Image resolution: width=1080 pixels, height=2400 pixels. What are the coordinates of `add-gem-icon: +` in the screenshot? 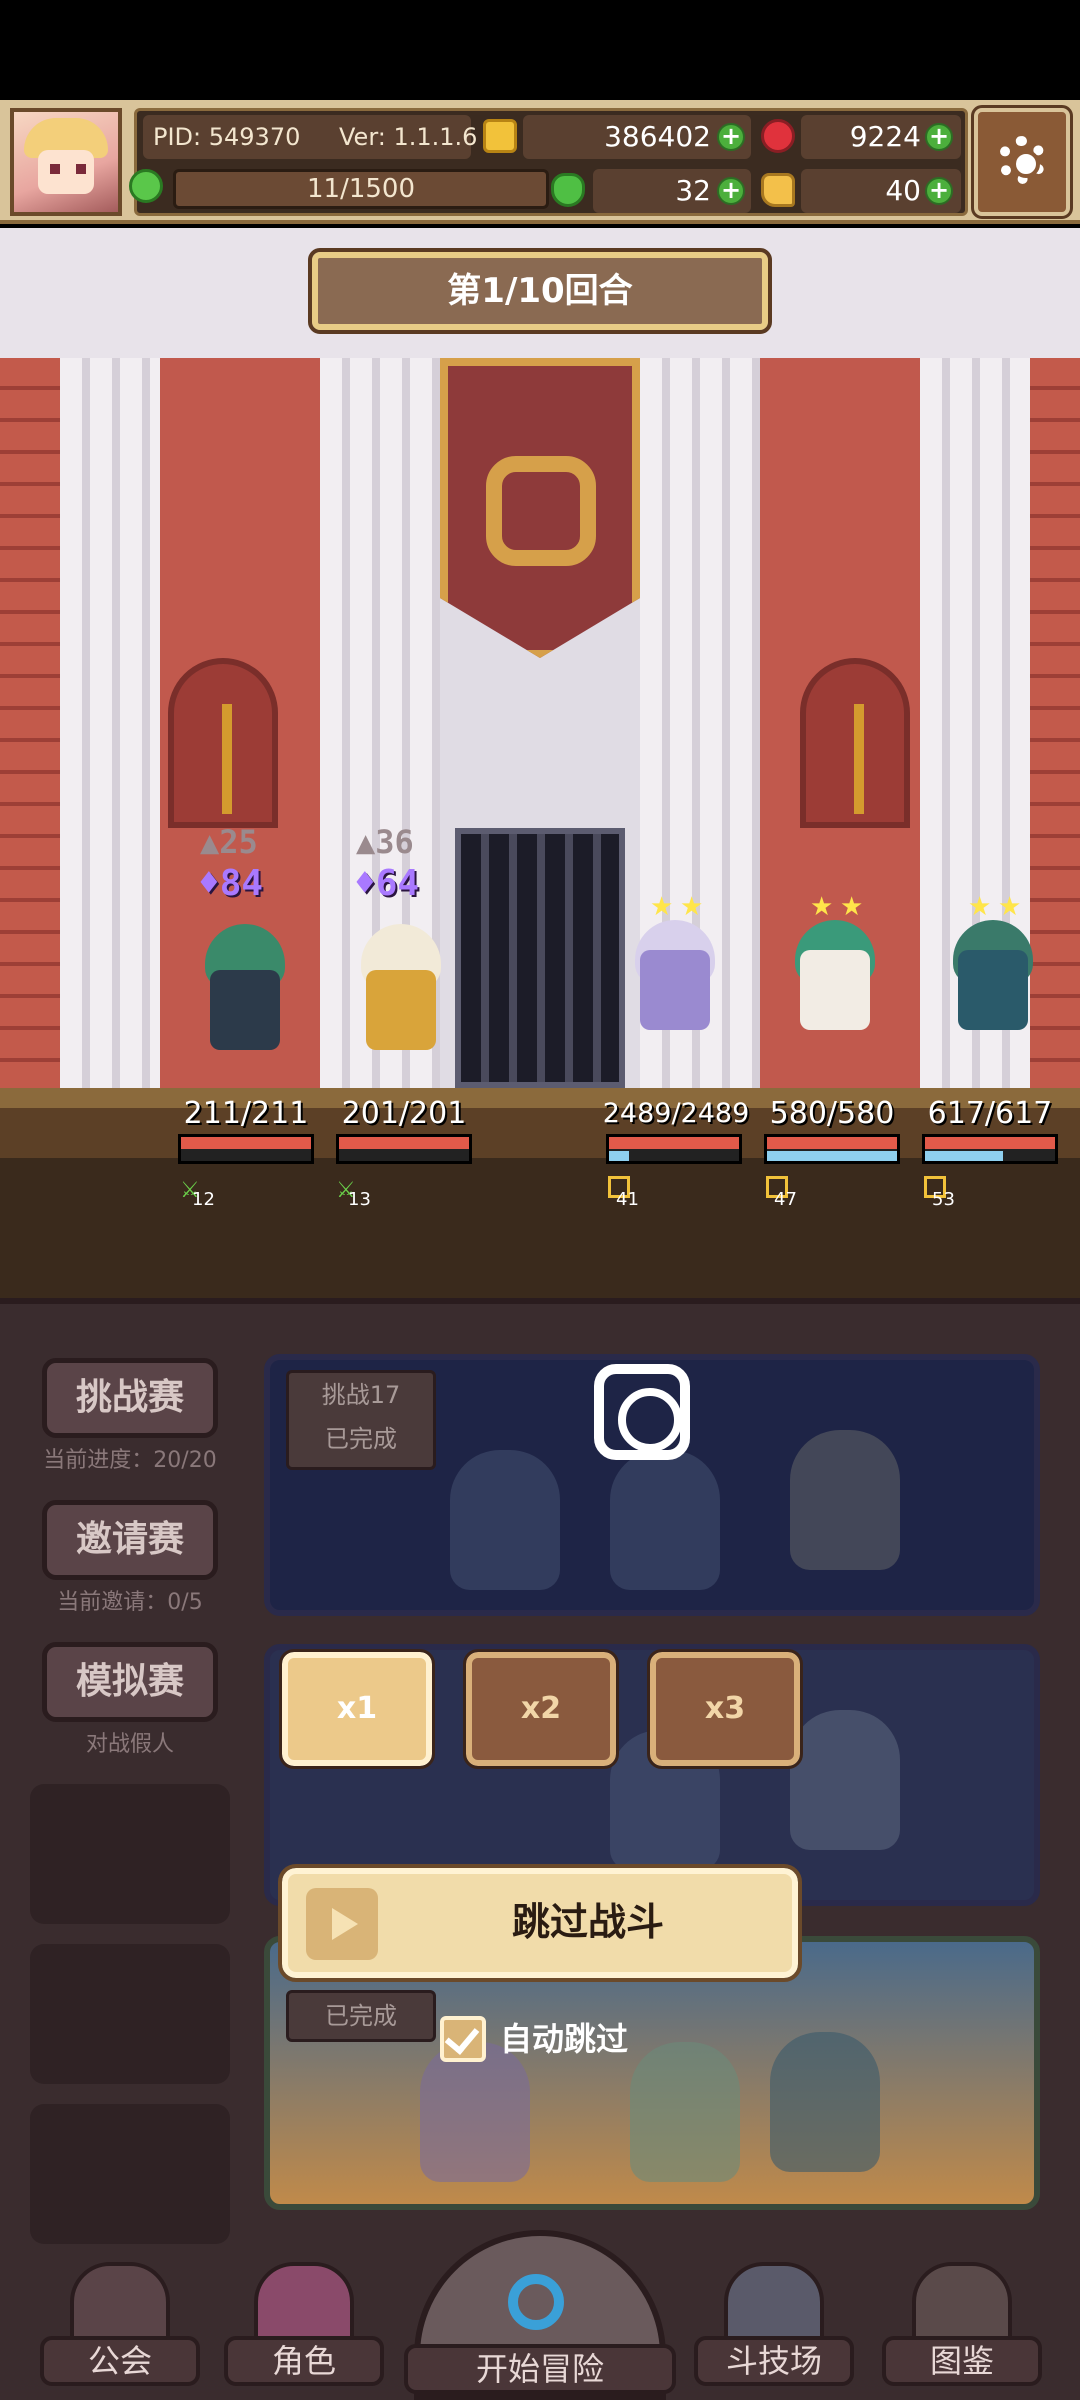 It's located at (939, 137).